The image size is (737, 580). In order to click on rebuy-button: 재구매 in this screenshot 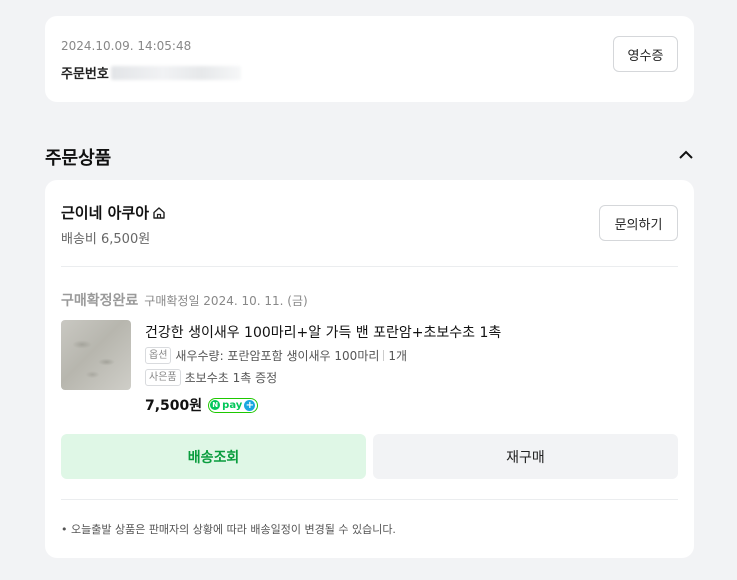, I will do `click(525, 456)`.